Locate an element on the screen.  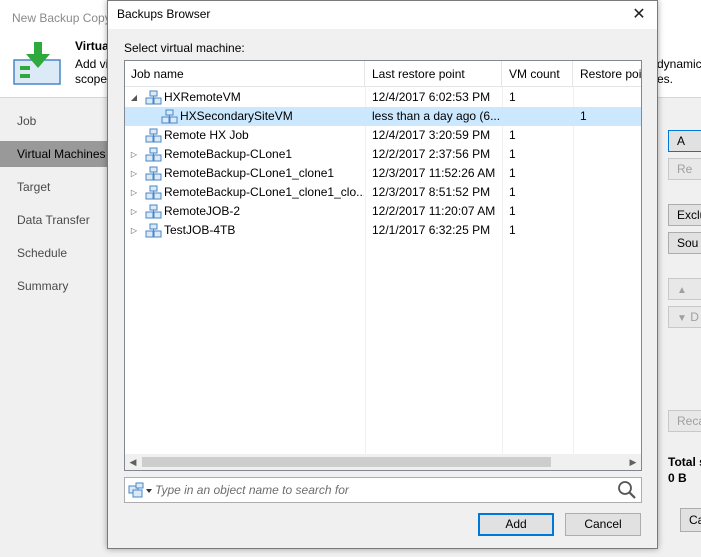
nav-step-data-transfer: Data Transfer is located at coordinates (54, 220).